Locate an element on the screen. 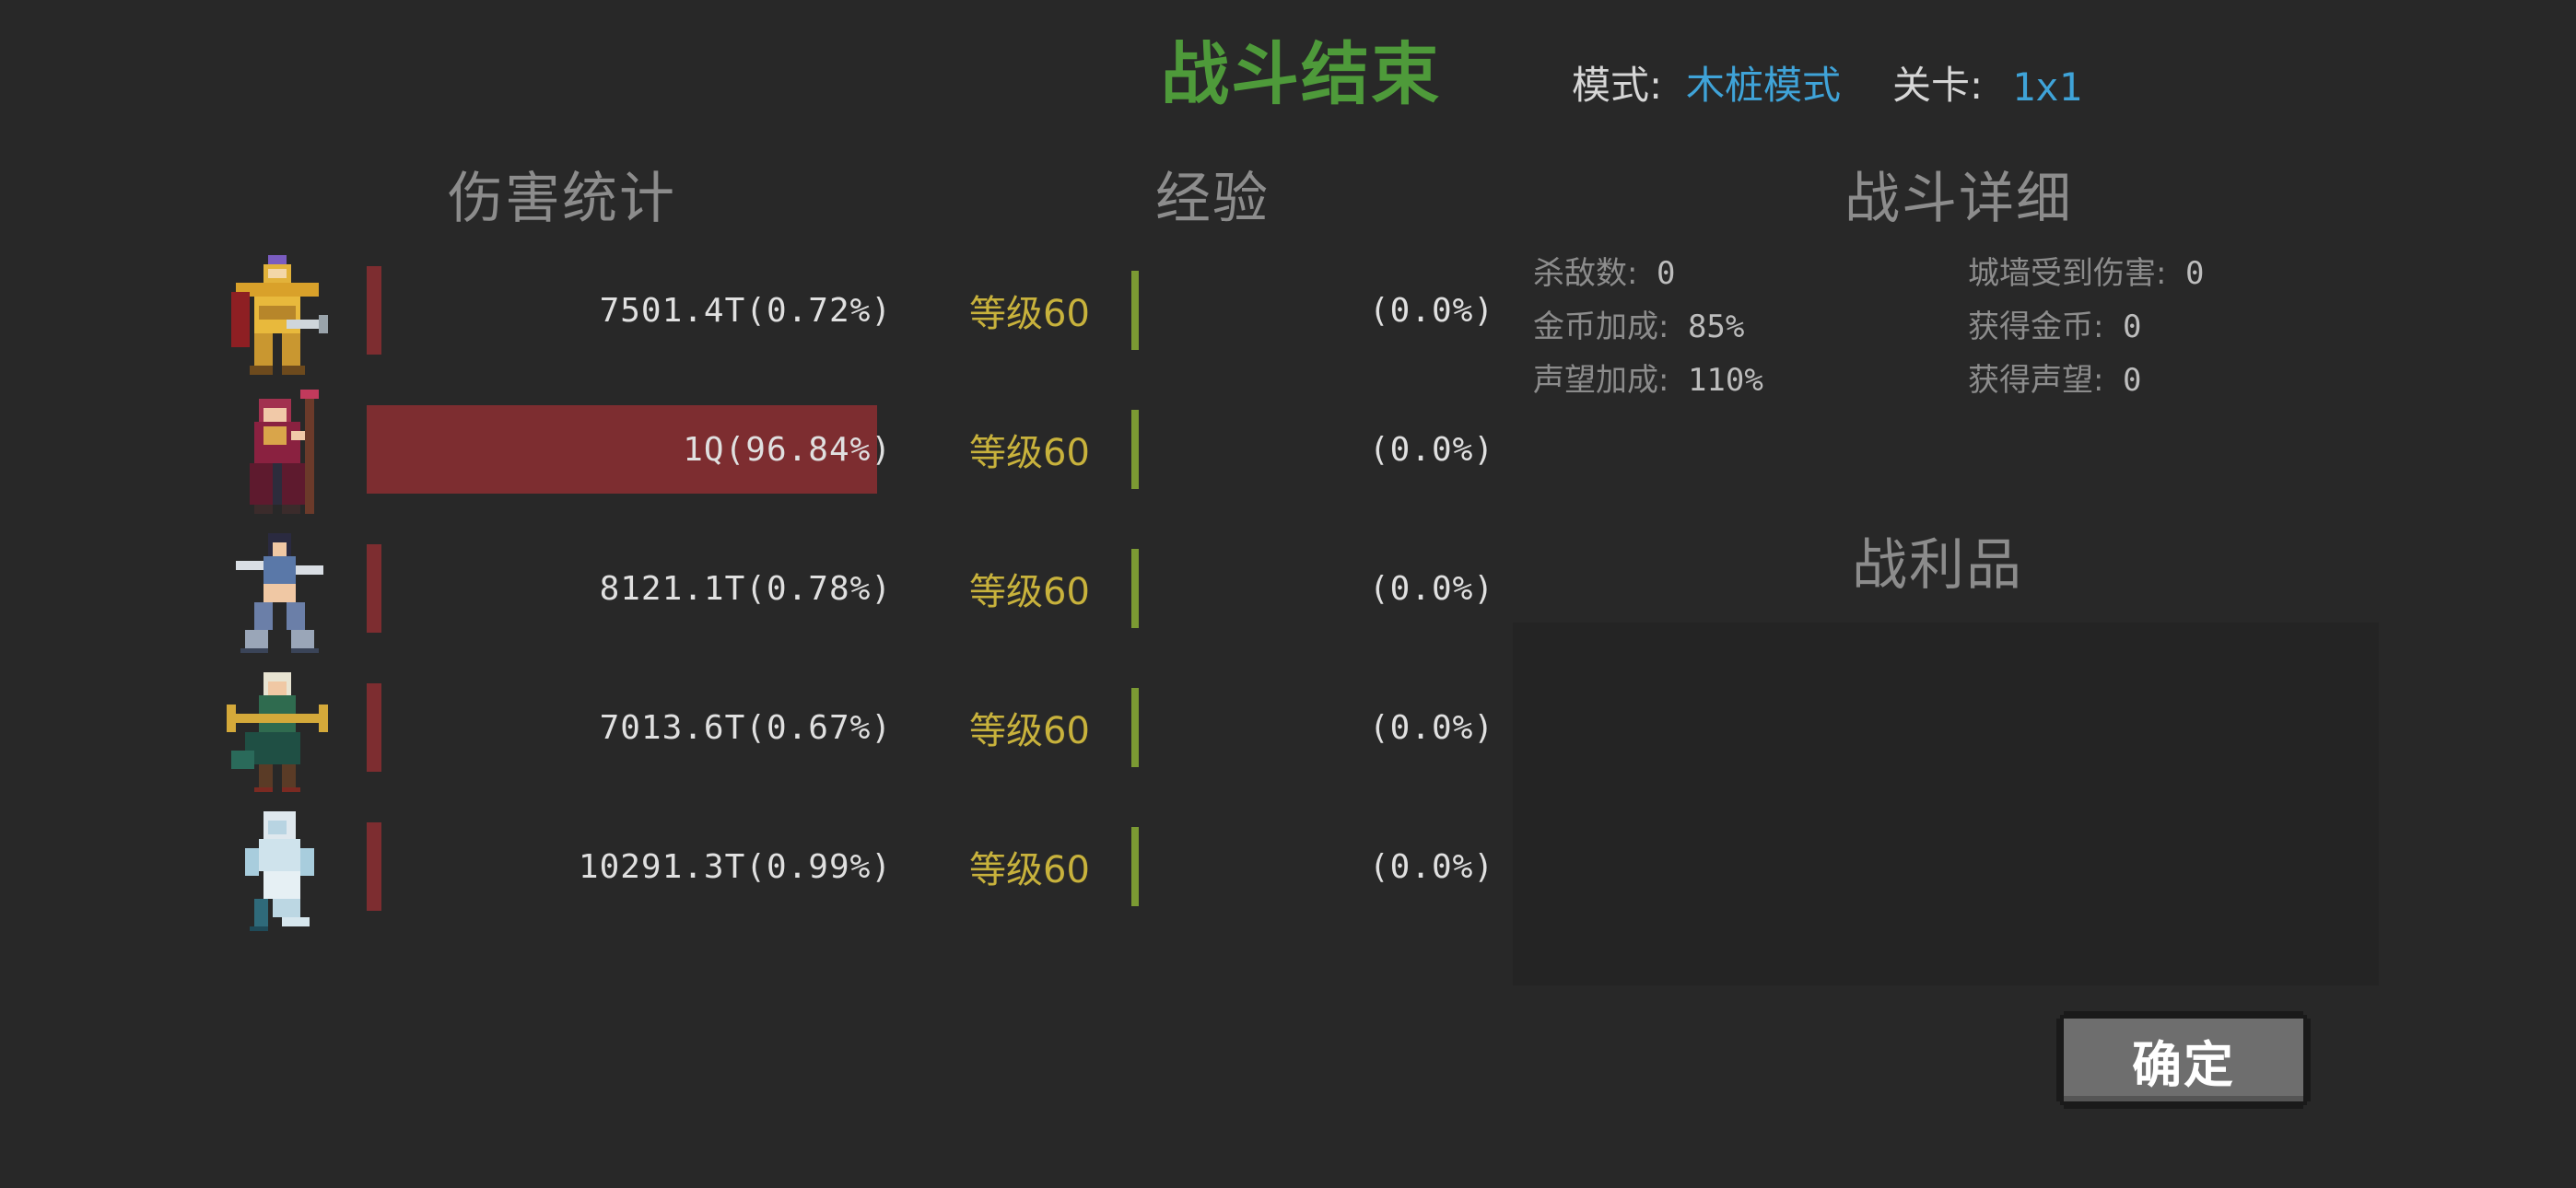 The height and width of the screenshot is (1188, 2576). hero-row: 7501.4T(0.72%) 等级60 (0.0%) is located at coordinates (755, 319).